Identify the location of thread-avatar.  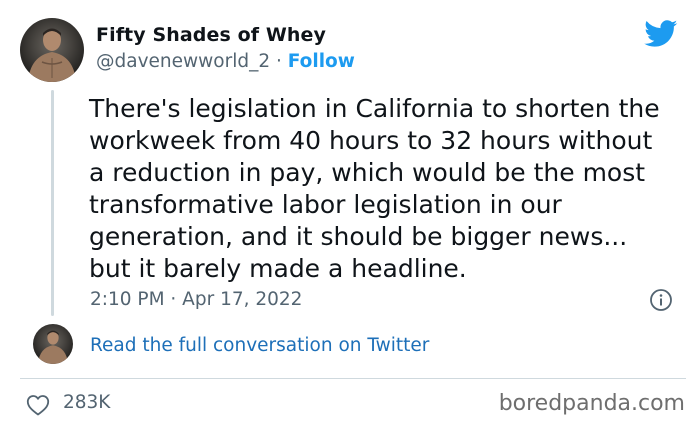
(53, 344).